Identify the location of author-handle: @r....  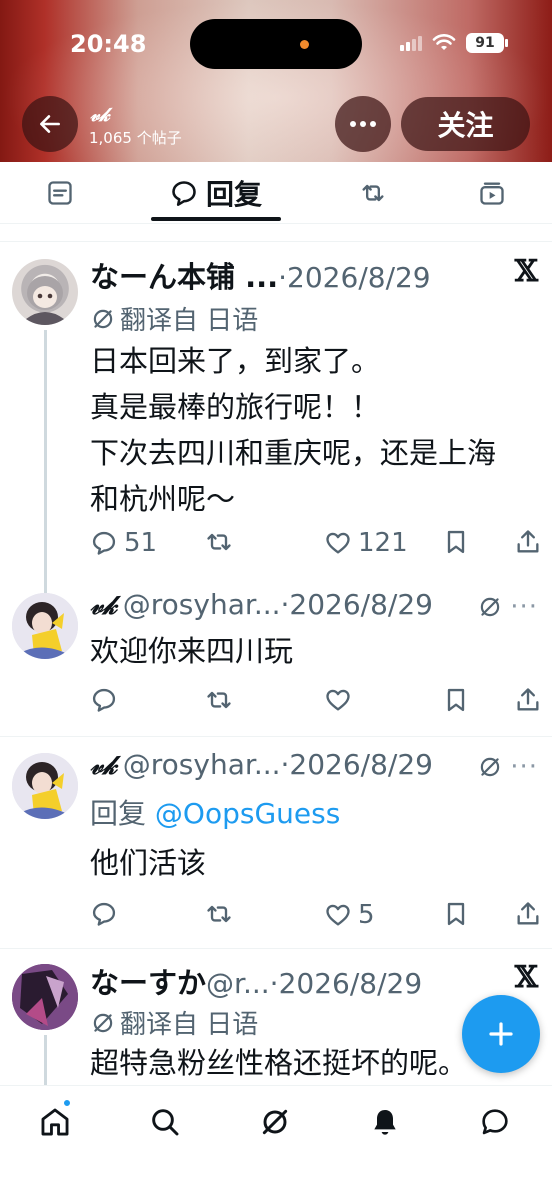
(238, 983).